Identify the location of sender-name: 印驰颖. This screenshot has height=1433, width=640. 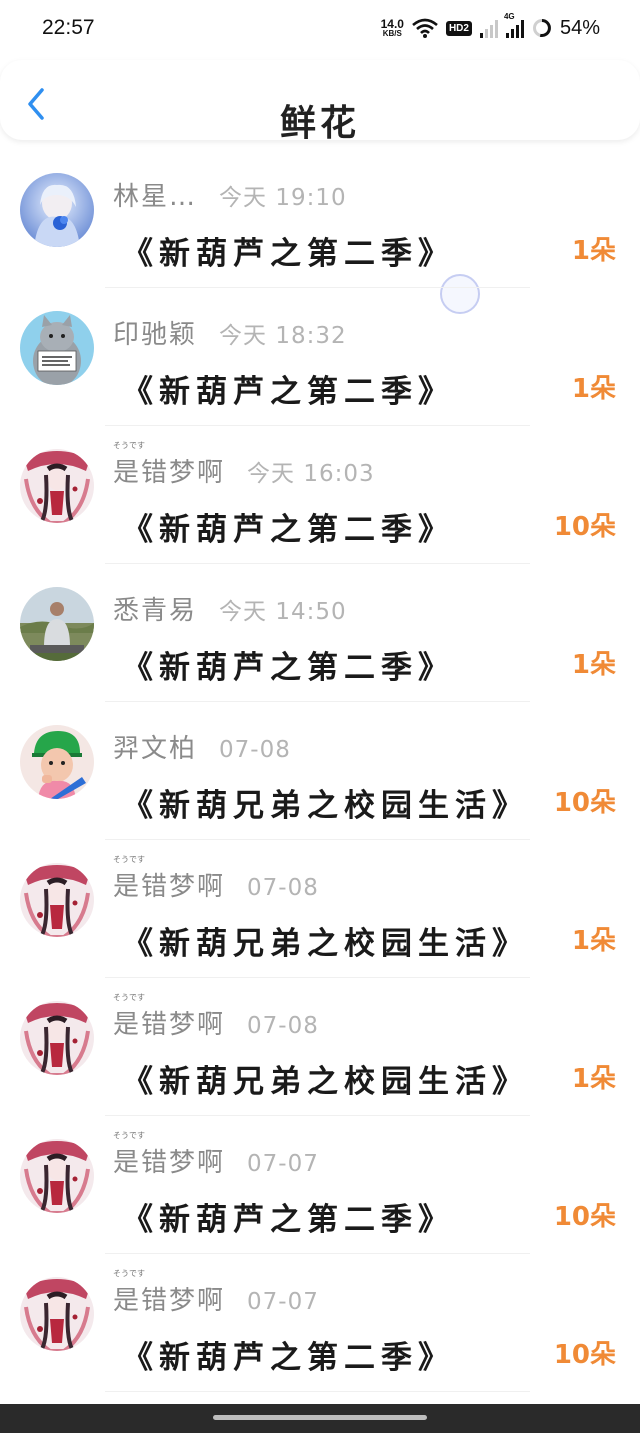
(155, 332).